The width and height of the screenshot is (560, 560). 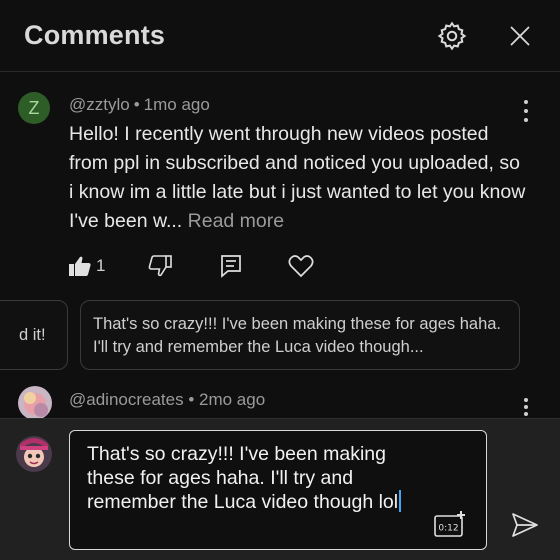 I want to click on close-icon, so click(x=520, y=36).